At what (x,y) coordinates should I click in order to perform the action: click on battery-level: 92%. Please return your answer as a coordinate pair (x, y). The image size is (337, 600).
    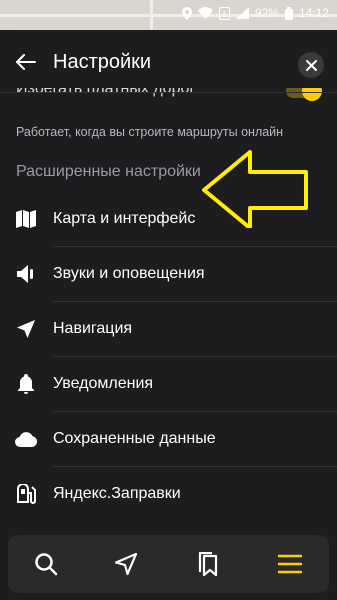
    Looking at the image, I should click on (266, 13).